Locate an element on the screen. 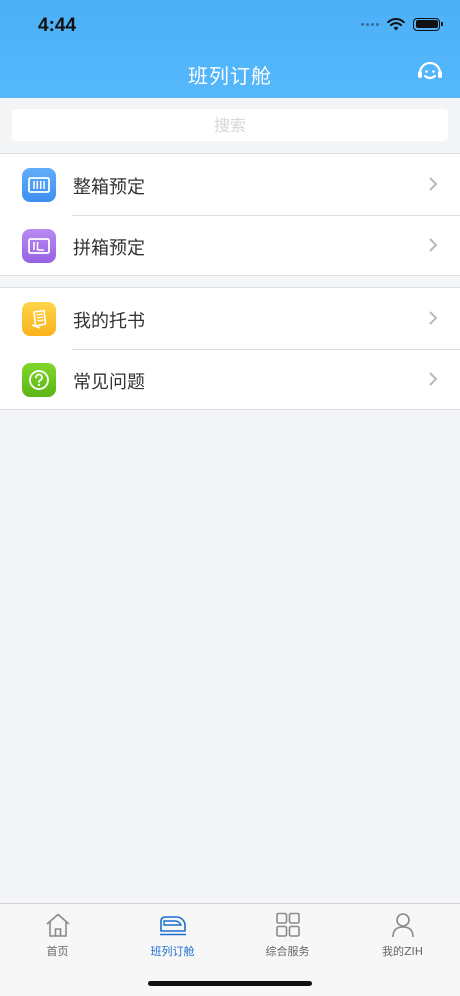 The height and width of the screenshot is (996, 460). document-icon is located at coordinates (39, 319).